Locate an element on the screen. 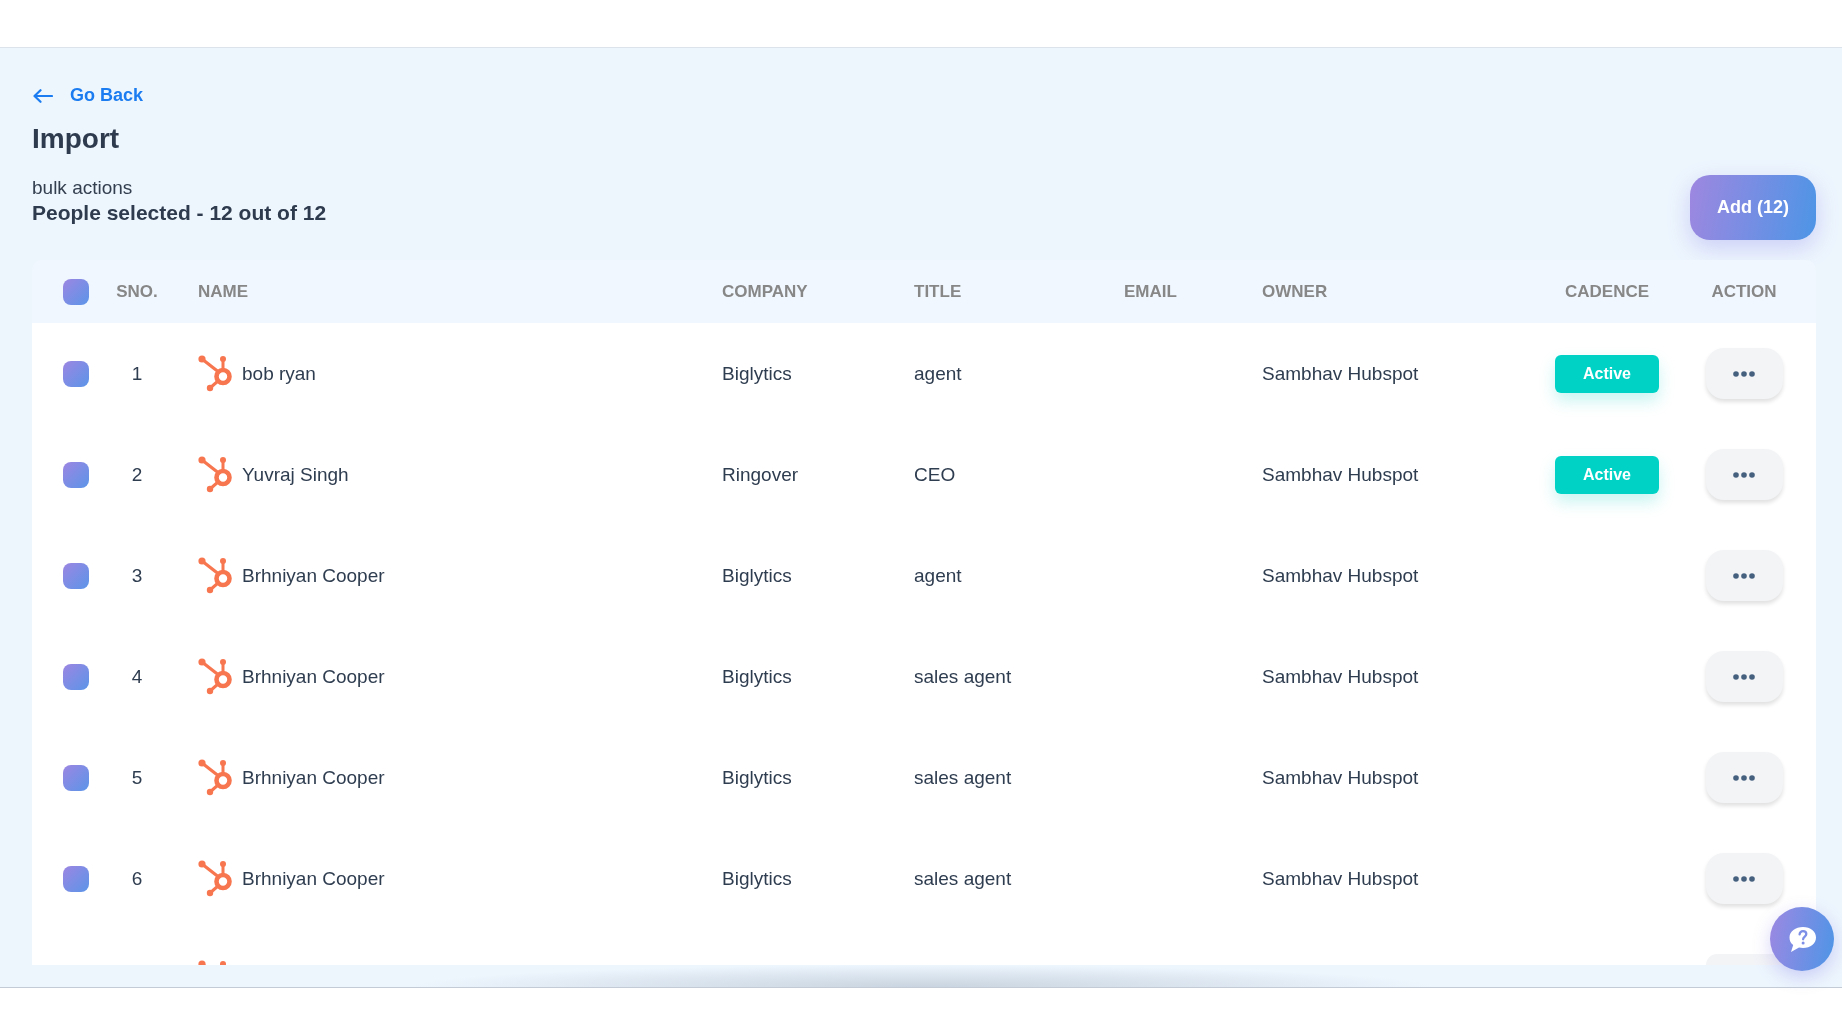 The width and height of the screenshot is (1842, 1036). job-title: CEO is located at coordinates (935, 474).